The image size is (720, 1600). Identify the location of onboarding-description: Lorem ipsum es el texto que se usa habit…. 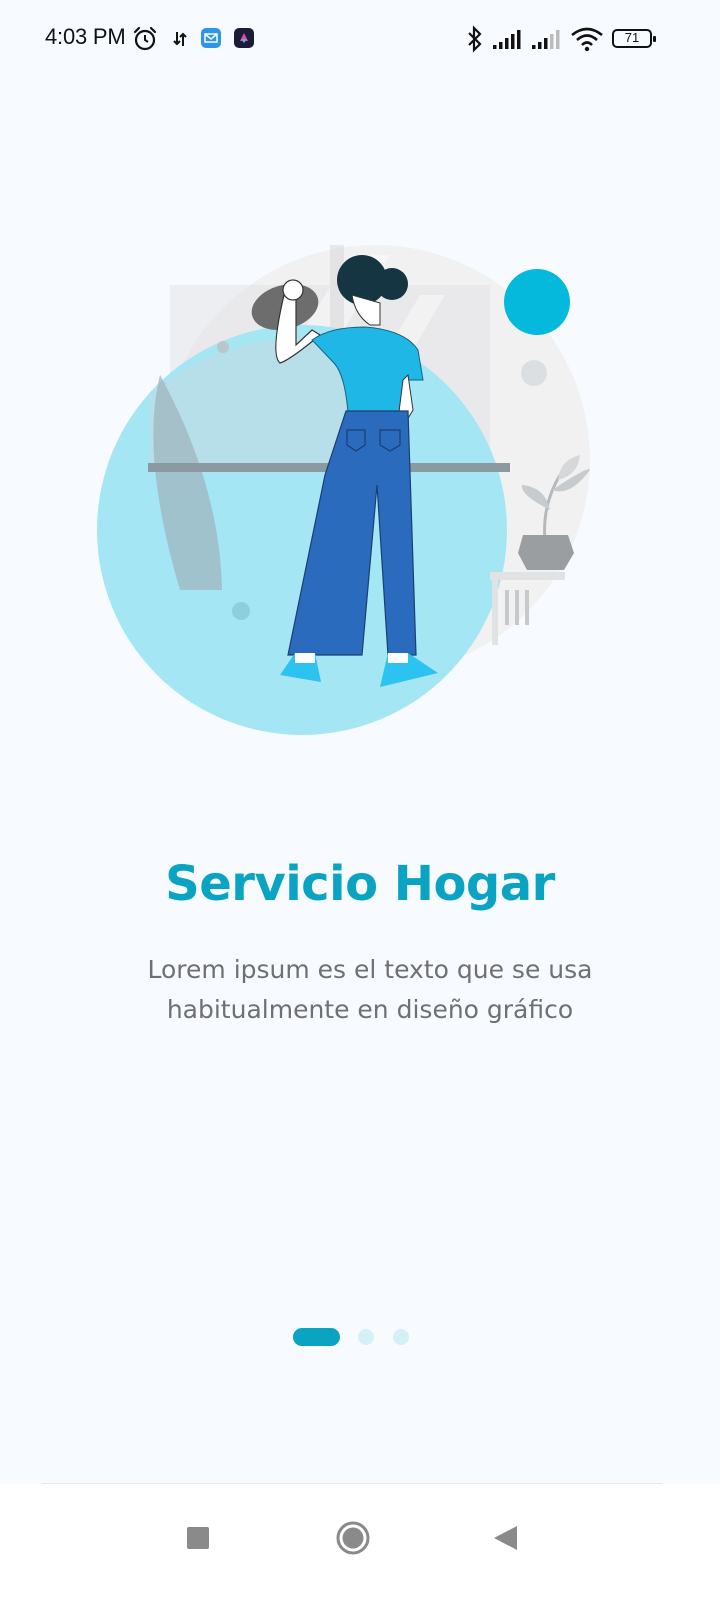
(370, 989).